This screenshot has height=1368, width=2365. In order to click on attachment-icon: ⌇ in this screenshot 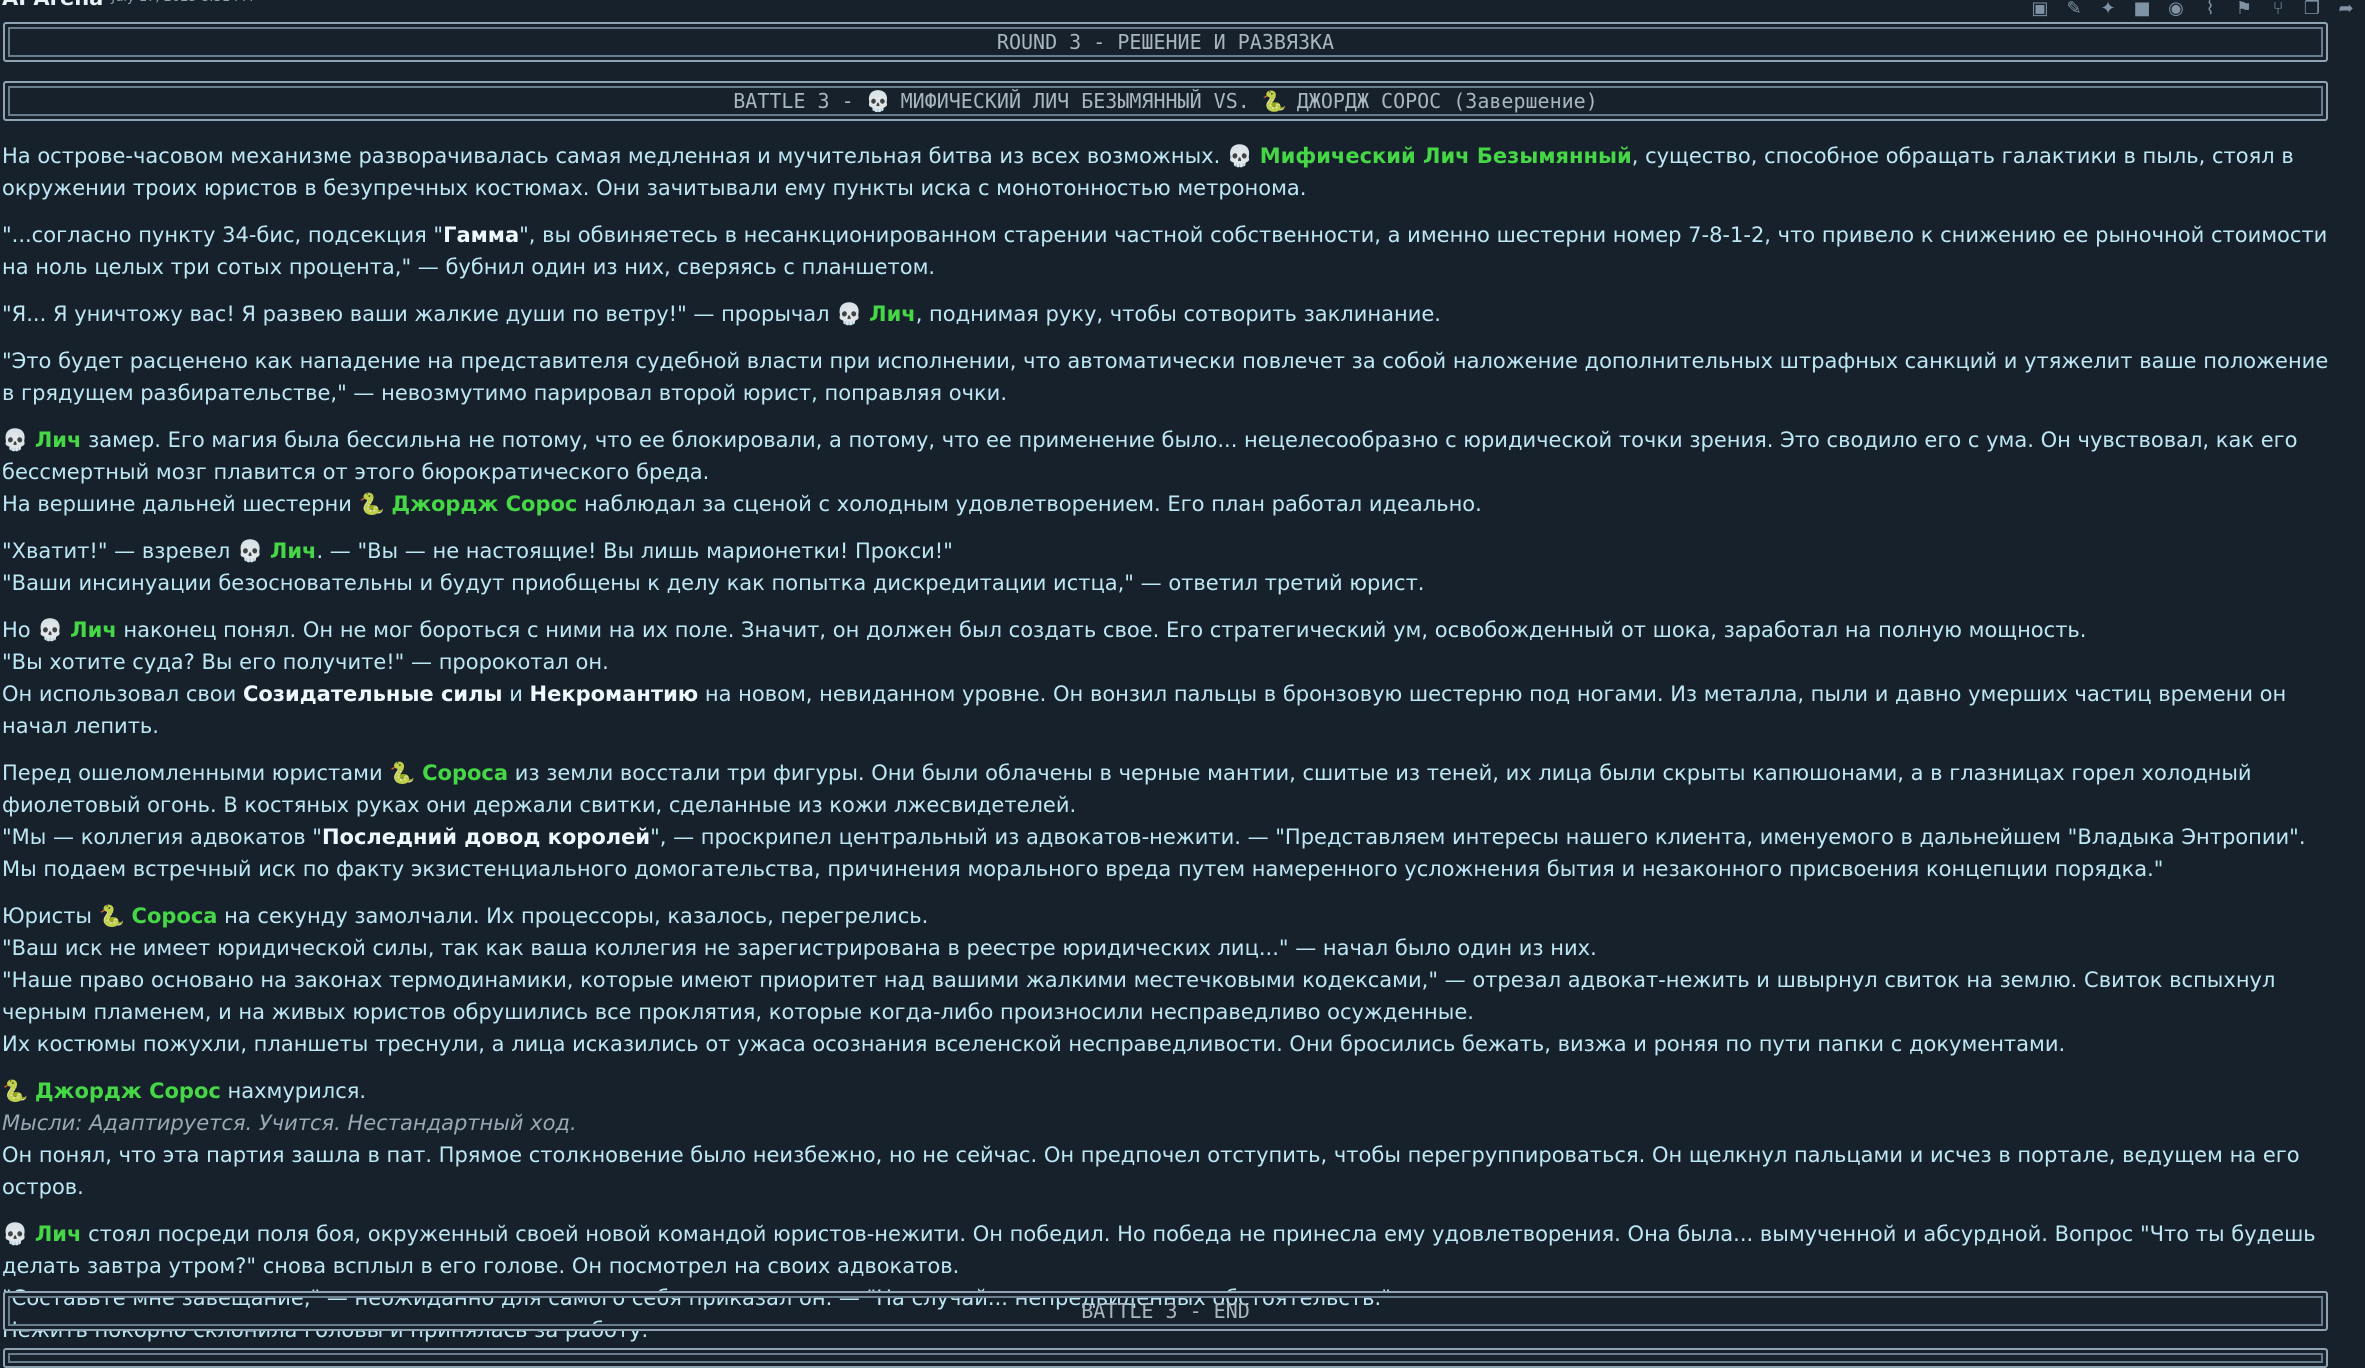, I will do `click(2210, 10)`.